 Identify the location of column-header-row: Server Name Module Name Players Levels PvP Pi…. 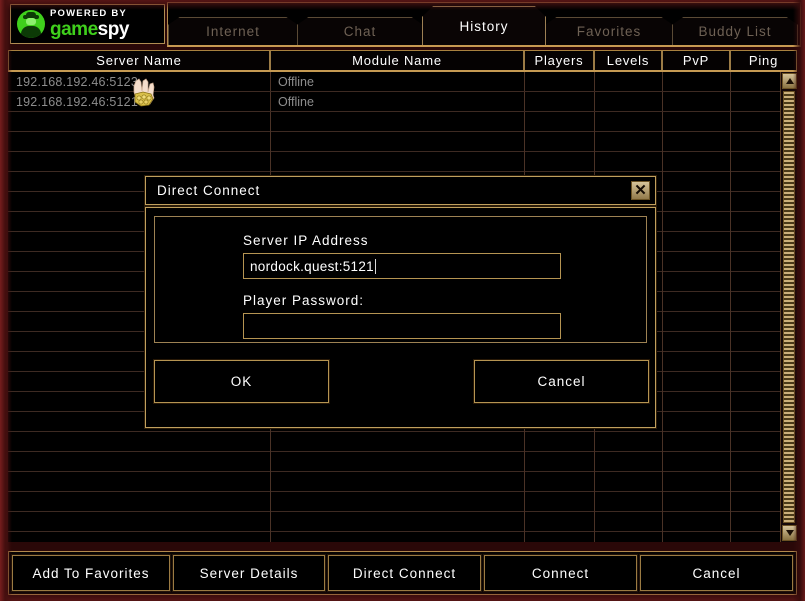
(402, 61).